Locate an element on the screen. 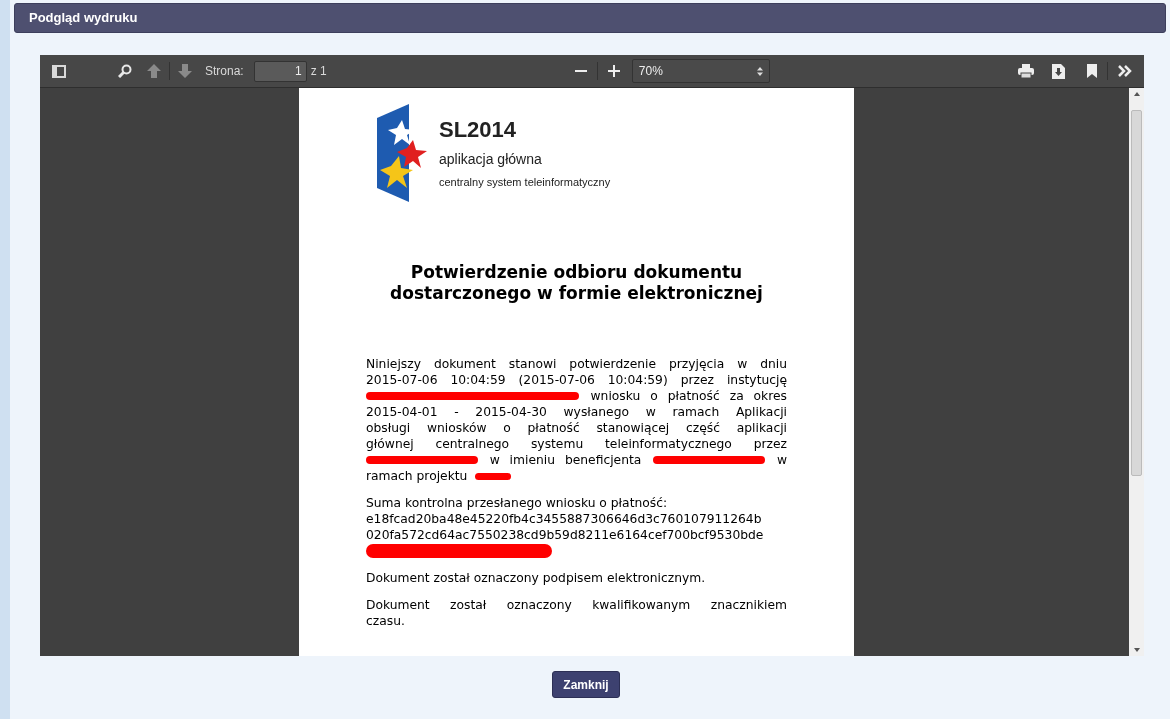 The image size is (1170, 719). page-count: z 1 is located at coordinates (318, 71).